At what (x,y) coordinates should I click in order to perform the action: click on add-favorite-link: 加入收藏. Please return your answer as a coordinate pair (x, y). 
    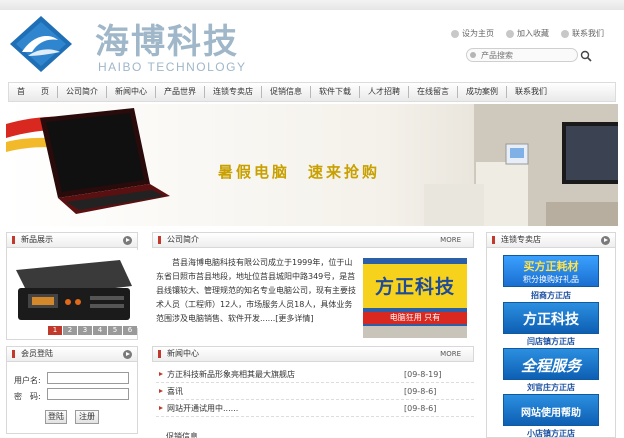
    Looking at the image, I should click on (527, 33).